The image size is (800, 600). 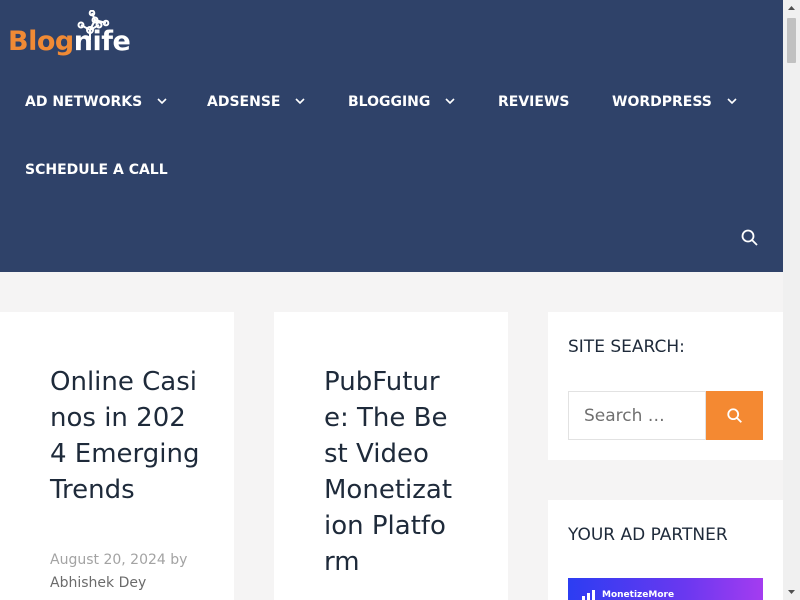 I want to click on nav-item-reviews: REVIEWS, so click(x=533, y=102).